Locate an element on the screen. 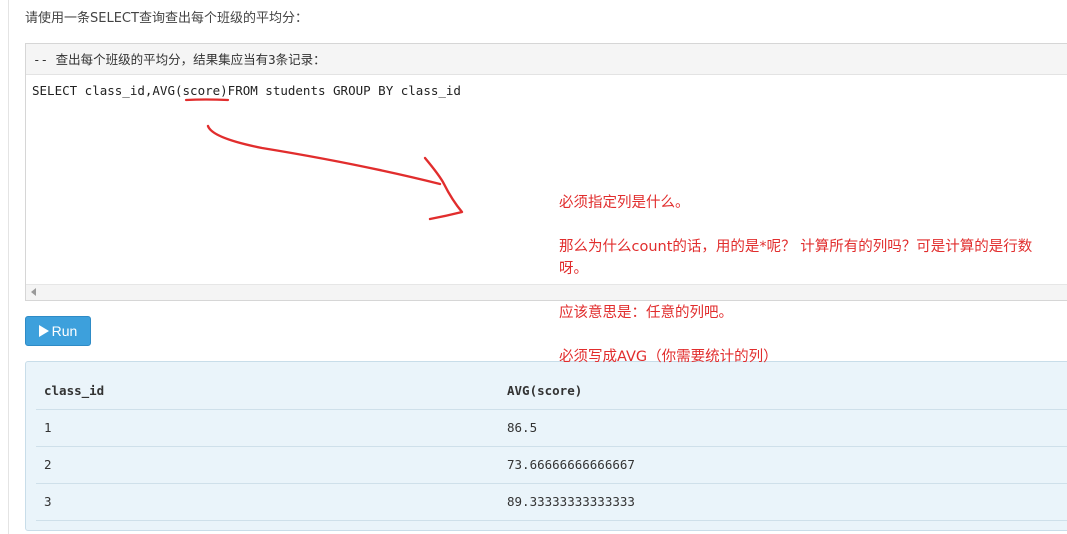 Image resolution: width=1067 pixels, height=534 pixels. annotation-note-3: 应该意思是：任意的列吧。 is located at coordinates (646, 313).